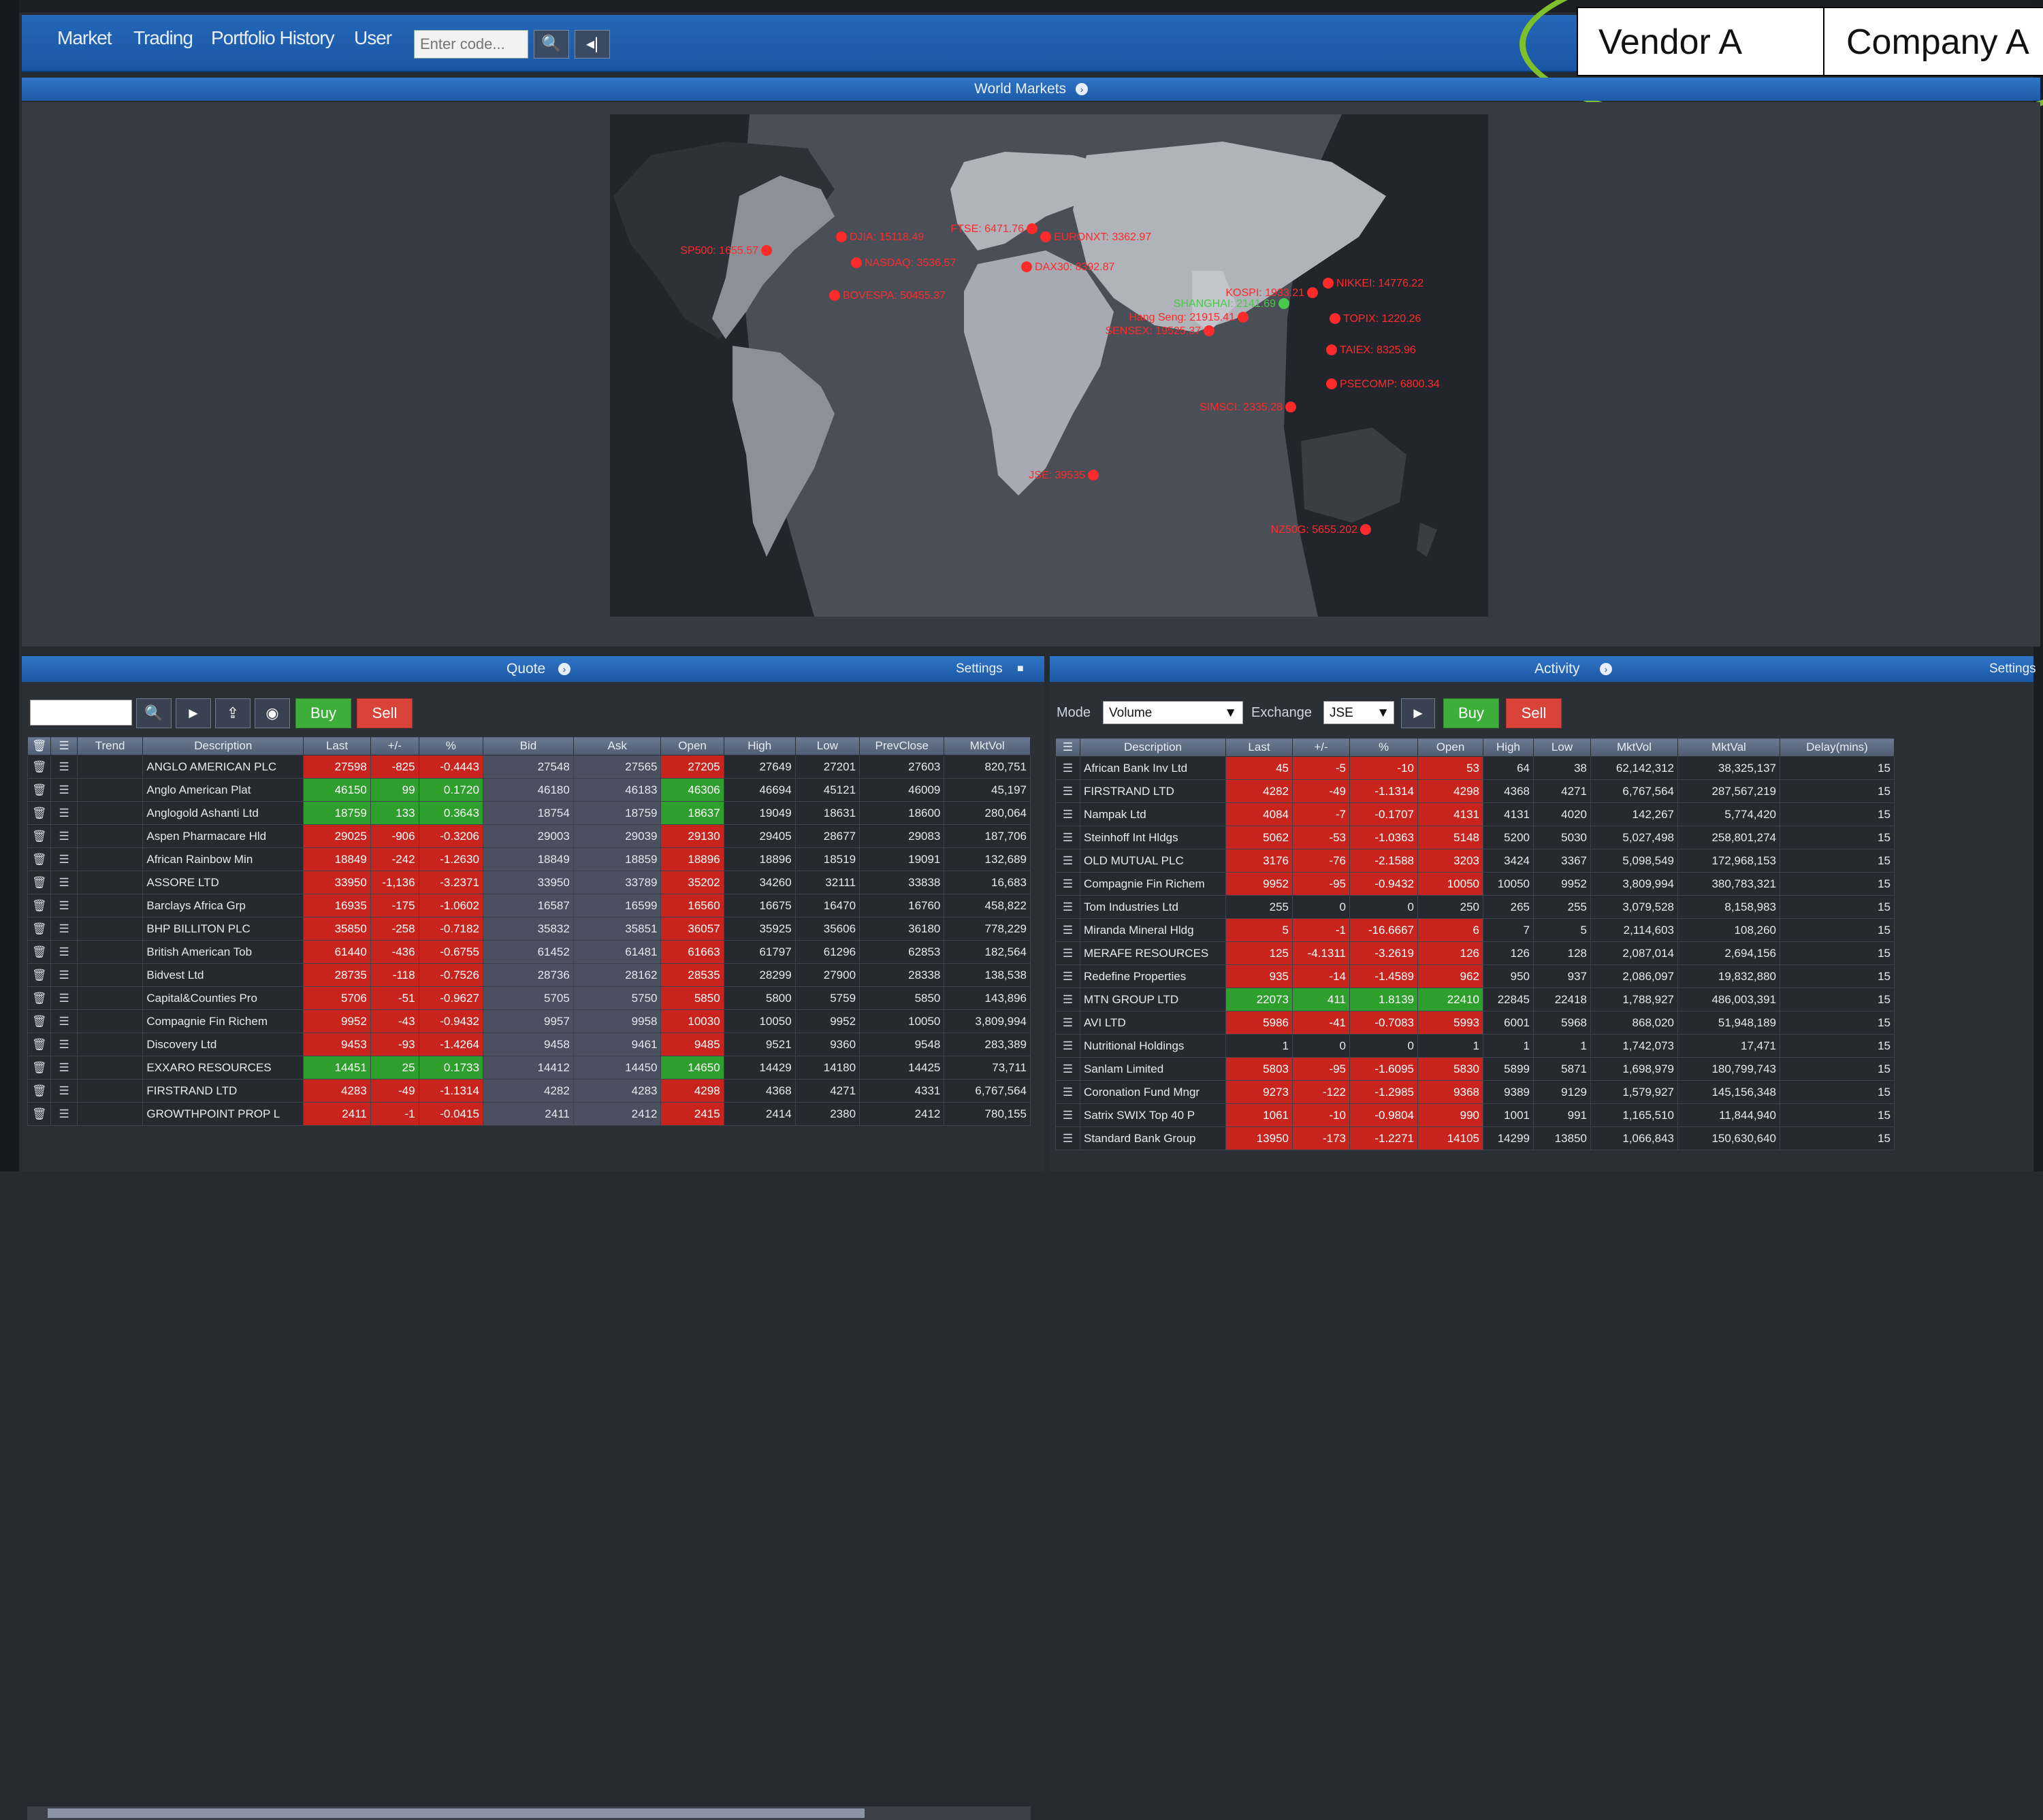 This screenshot has height=1820, width=2043. I want to click on quote-column-header: Last, so click(337, 746).